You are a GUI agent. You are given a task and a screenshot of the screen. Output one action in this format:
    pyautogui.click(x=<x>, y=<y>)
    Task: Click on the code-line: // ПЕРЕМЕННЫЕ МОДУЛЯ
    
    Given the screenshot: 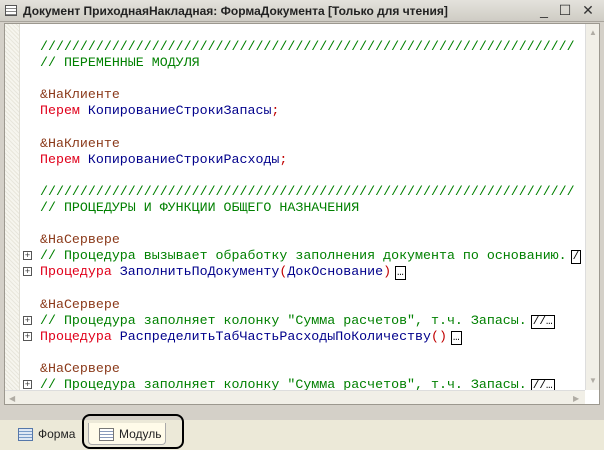 What is the action you would take?
    pyautogui.click(x=302, y=63)
    